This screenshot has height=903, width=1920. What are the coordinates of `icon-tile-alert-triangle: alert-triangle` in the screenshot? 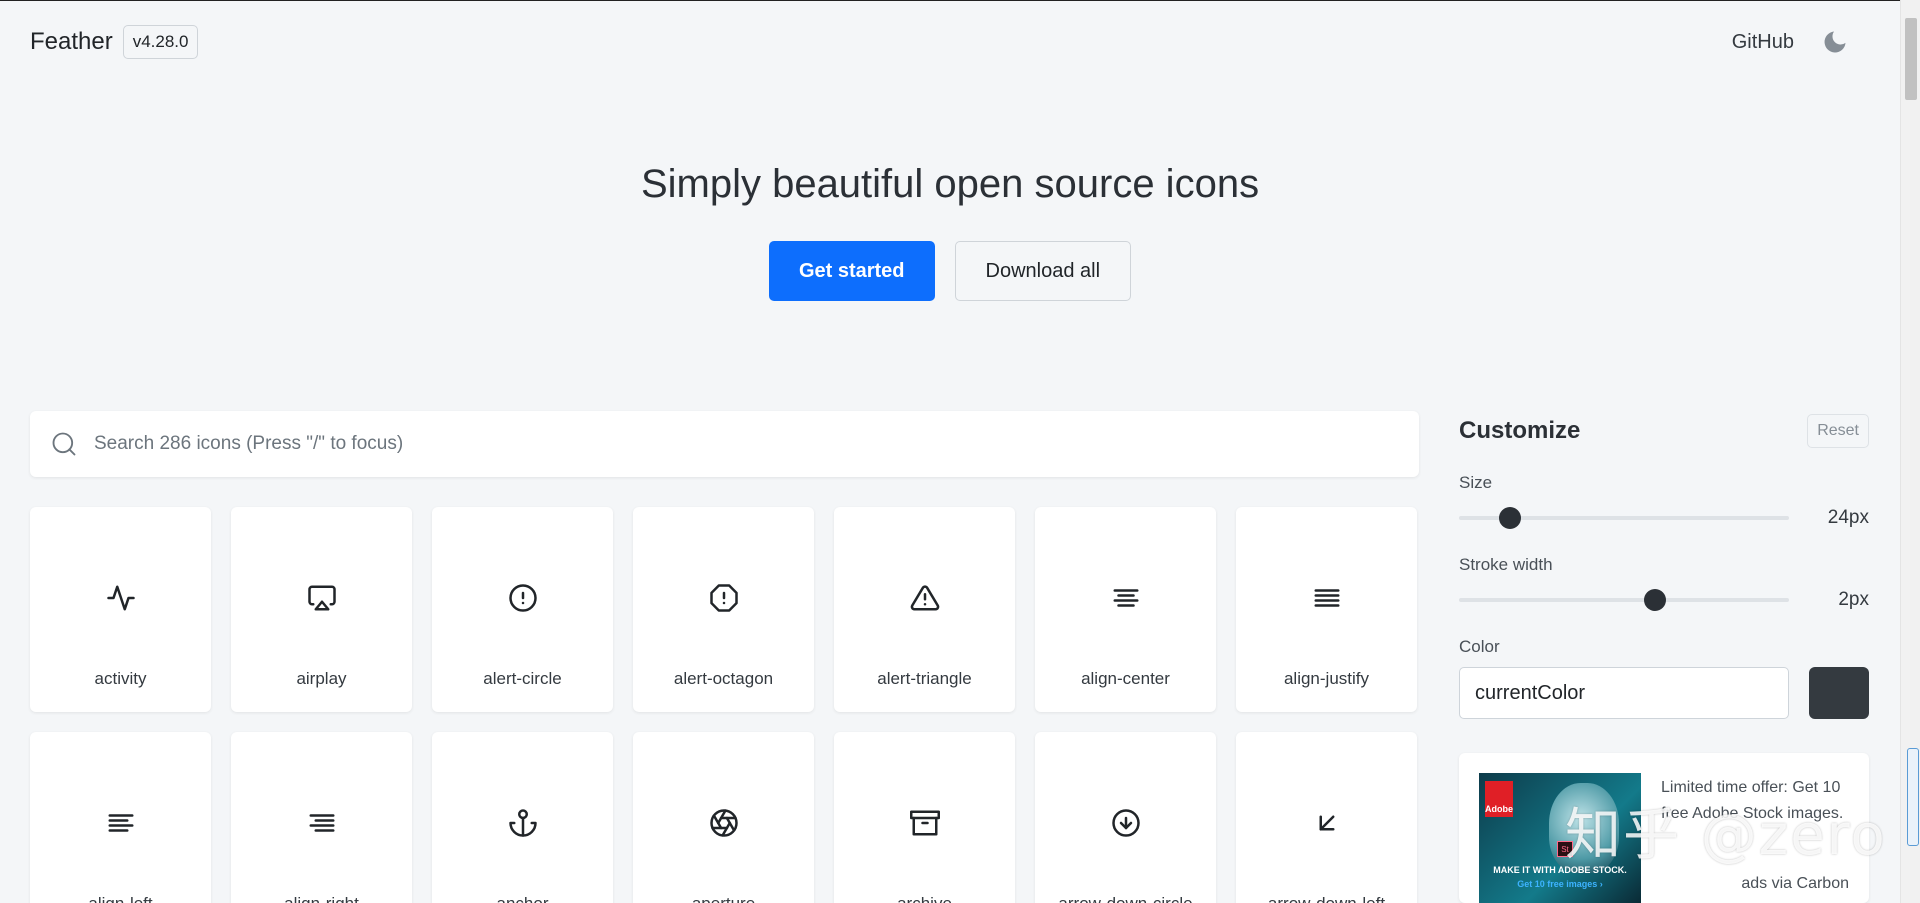 It's located at (924, 609).